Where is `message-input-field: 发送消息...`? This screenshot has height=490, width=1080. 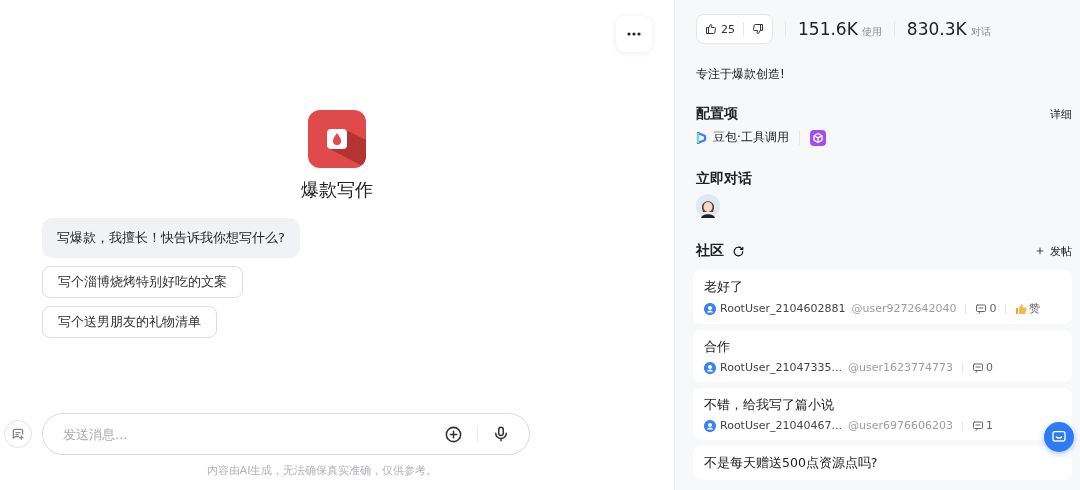
message-input-field: 发送消息... is located at coordinates (286, 434).